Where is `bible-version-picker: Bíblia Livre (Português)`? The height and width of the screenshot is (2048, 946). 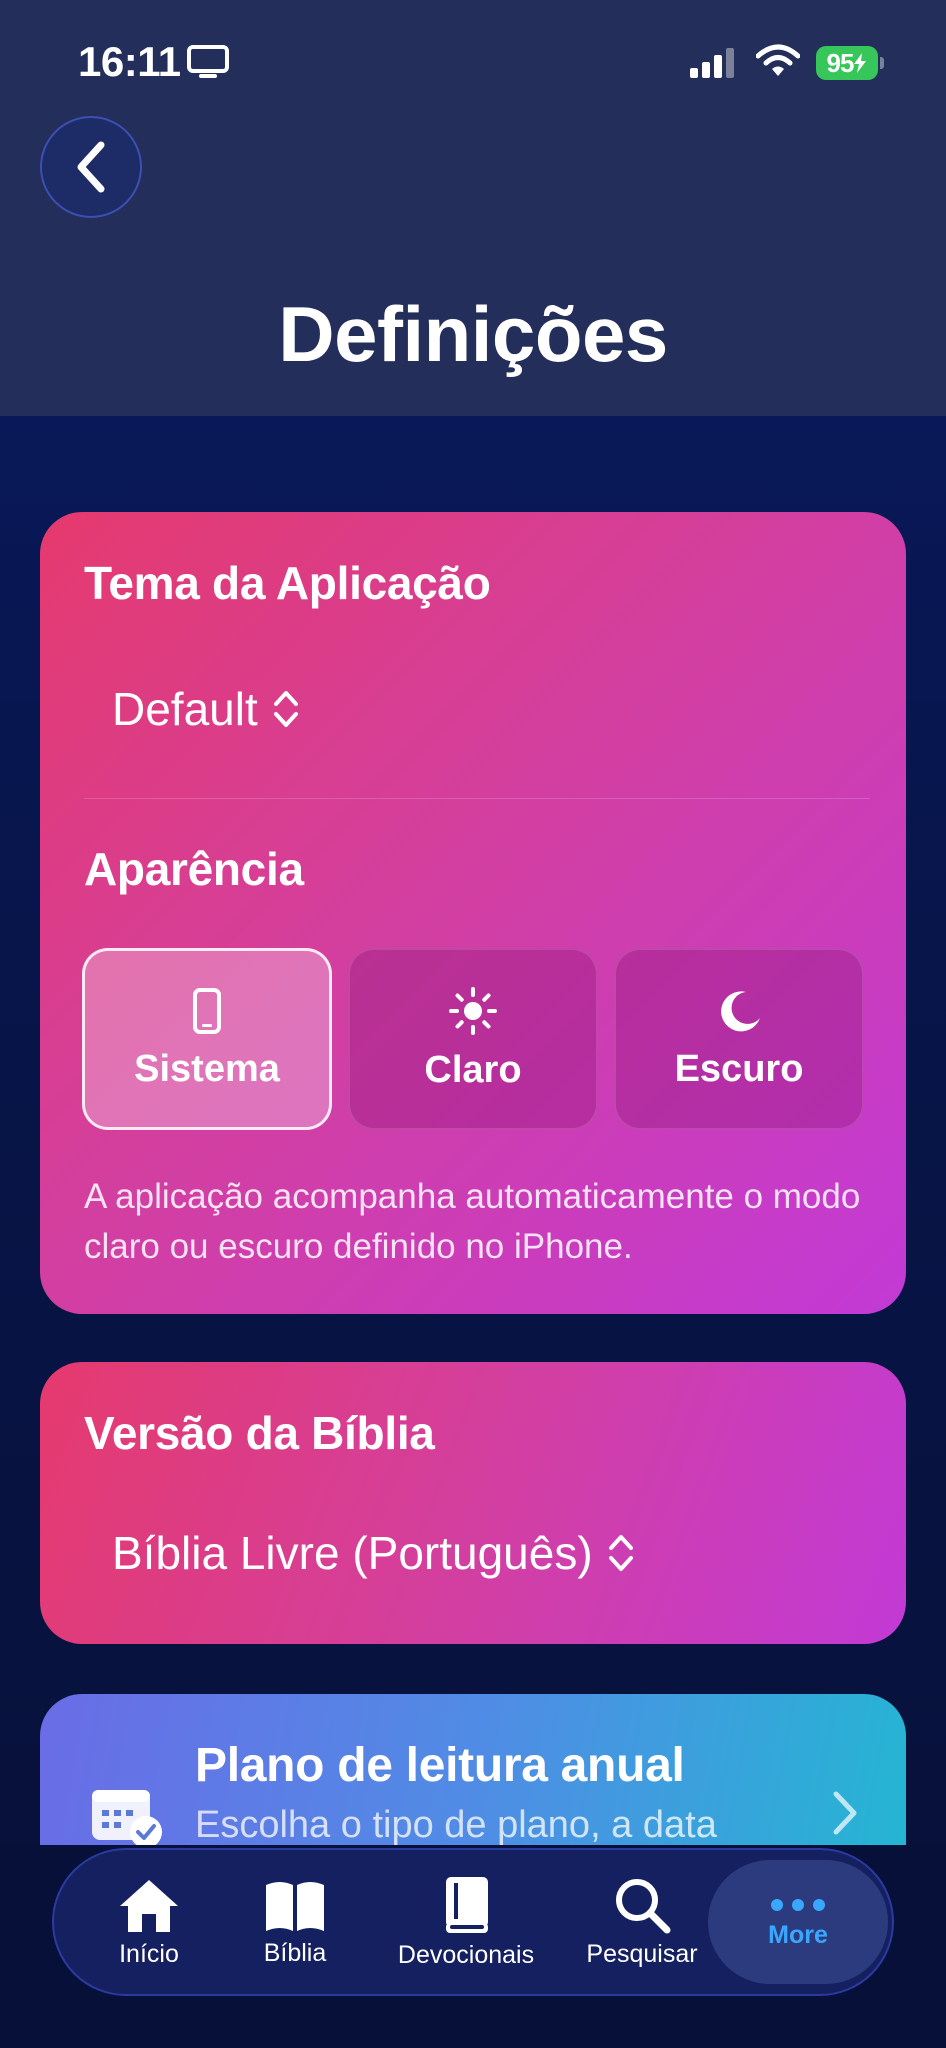 bible-version-picker: Bíblia Livre (Português) is located at coordinates (373, 1553).